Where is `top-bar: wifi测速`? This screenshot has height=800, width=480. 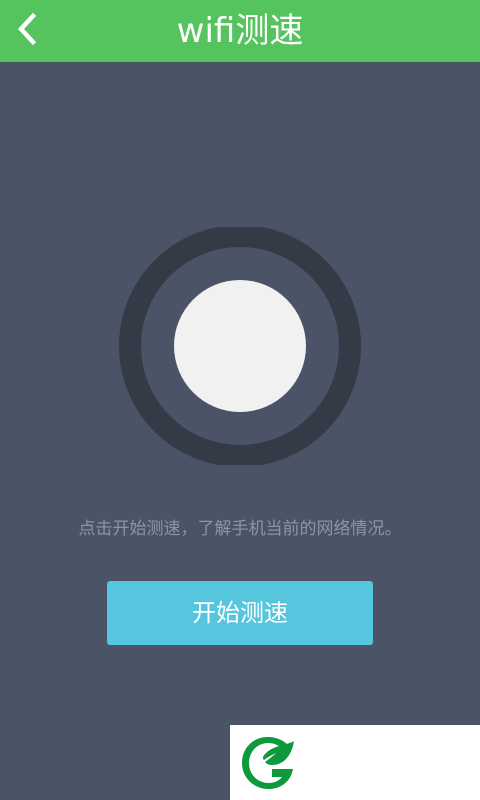
top-bar: wifi测速 is located at coordinates (240, 31).